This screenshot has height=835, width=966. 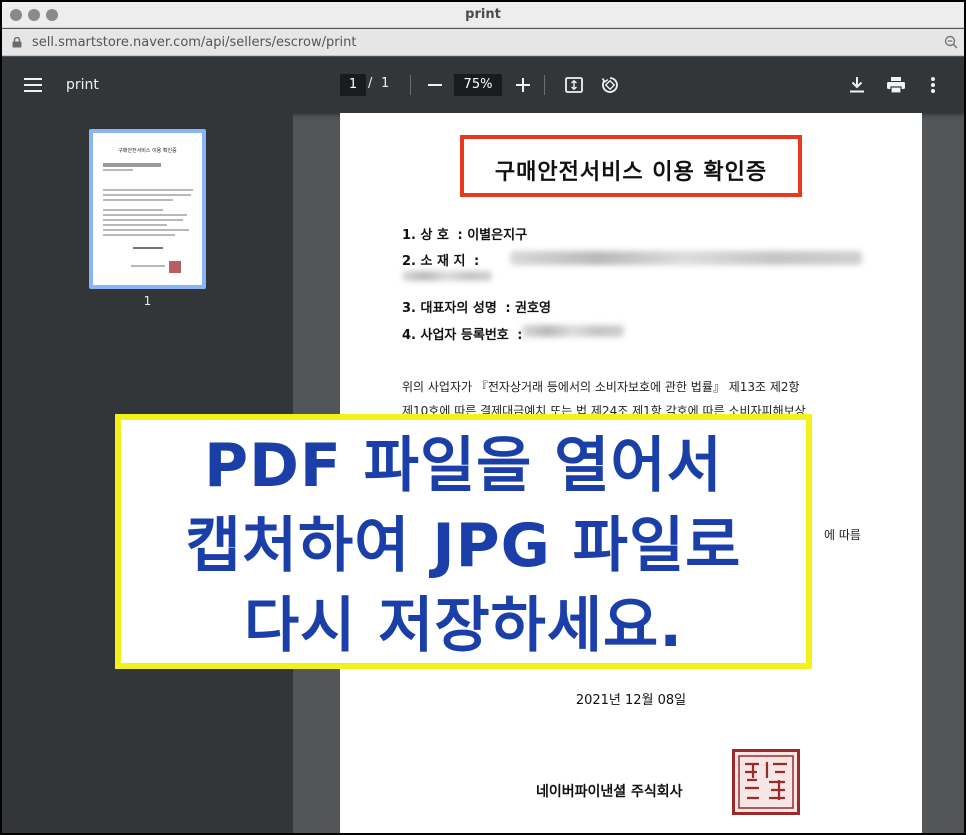 I want to click on thumbnail-title: 구매안전서비스 이용 확인증, so click(x=147, y=151).